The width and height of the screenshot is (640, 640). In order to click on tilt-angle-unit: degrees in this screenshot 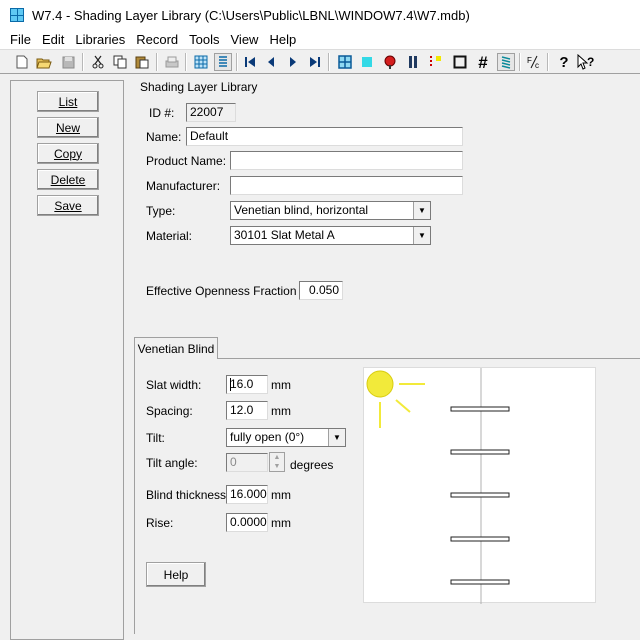, I will do `click(312, 465)`.